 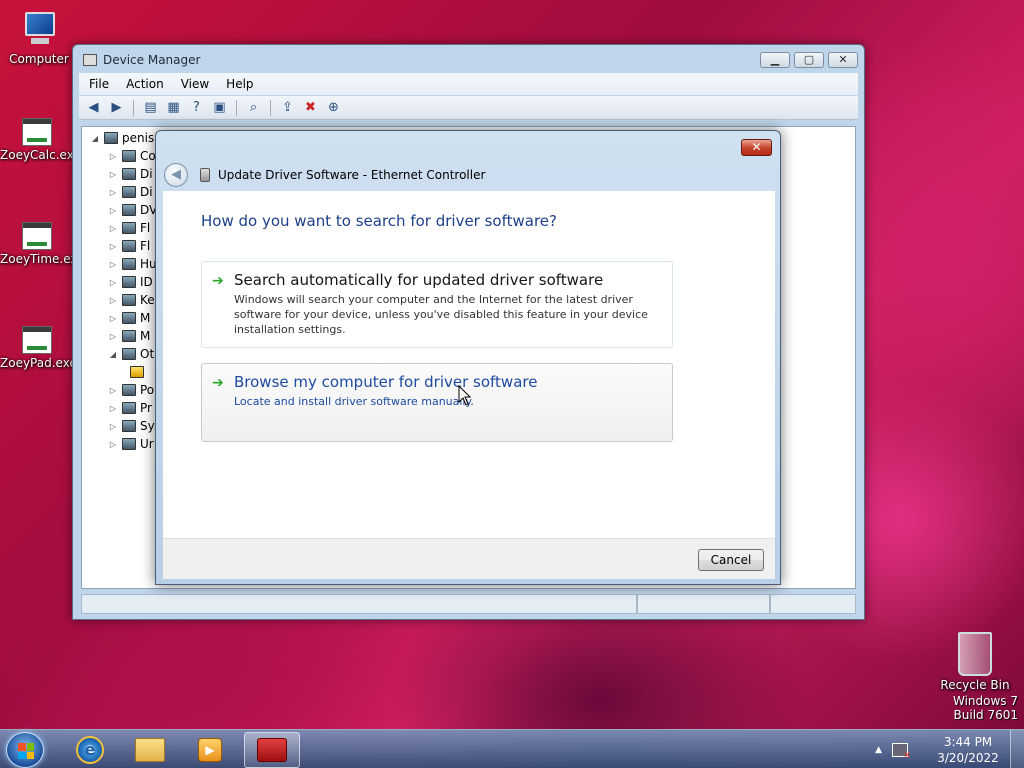 What do you see at coordinates (176, 175) in the screenshot?
I see `back-button: ◀` at bounding box center [176, 175].